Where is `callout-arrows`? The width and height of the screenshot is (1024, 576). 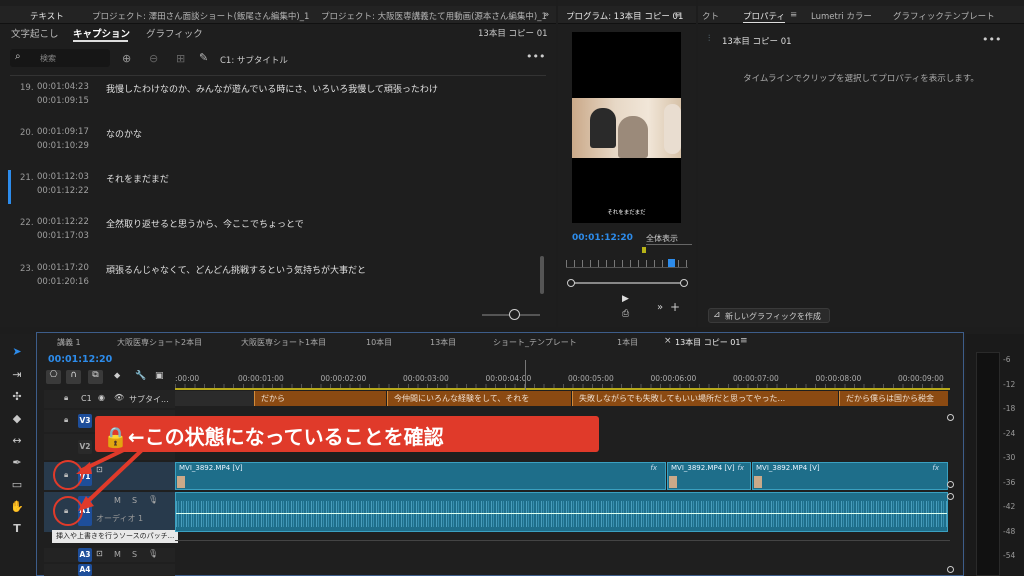 callout-arrows is located at coordinates (110, 477).